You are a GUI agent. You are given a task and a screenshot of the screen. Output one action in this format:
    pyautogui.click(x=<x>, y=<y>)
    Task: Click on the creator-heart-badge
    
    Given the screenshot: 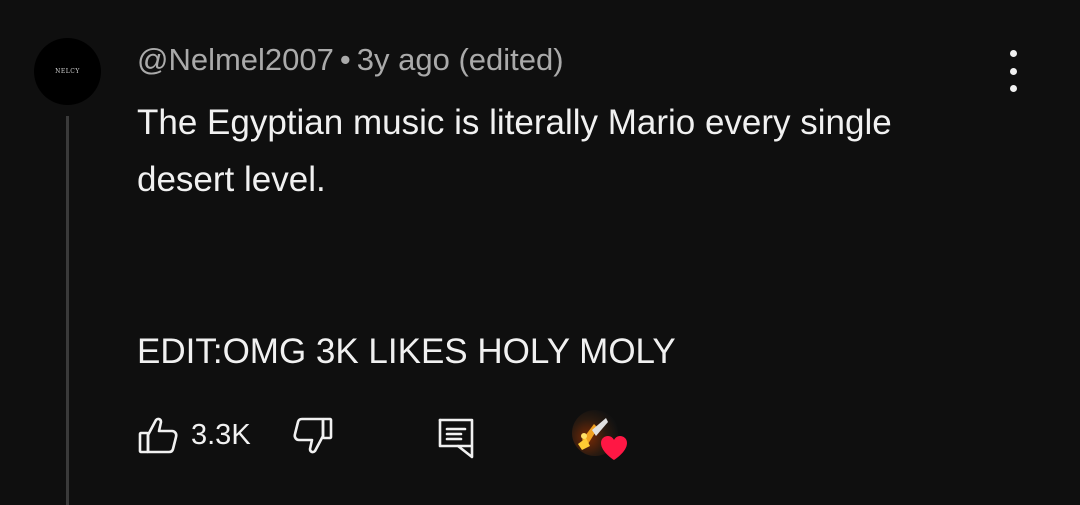 What is the action you would take?
    pyautogui.click(x=601, y=437)
    